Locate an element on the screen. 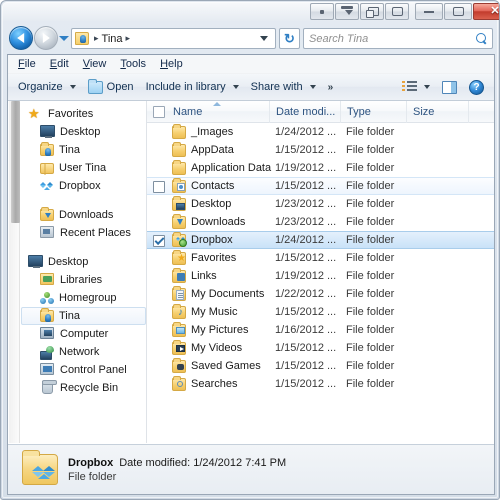 This screenshot has height=500, width=500. file-name-cell: Links is located at coordinates (194, 275).